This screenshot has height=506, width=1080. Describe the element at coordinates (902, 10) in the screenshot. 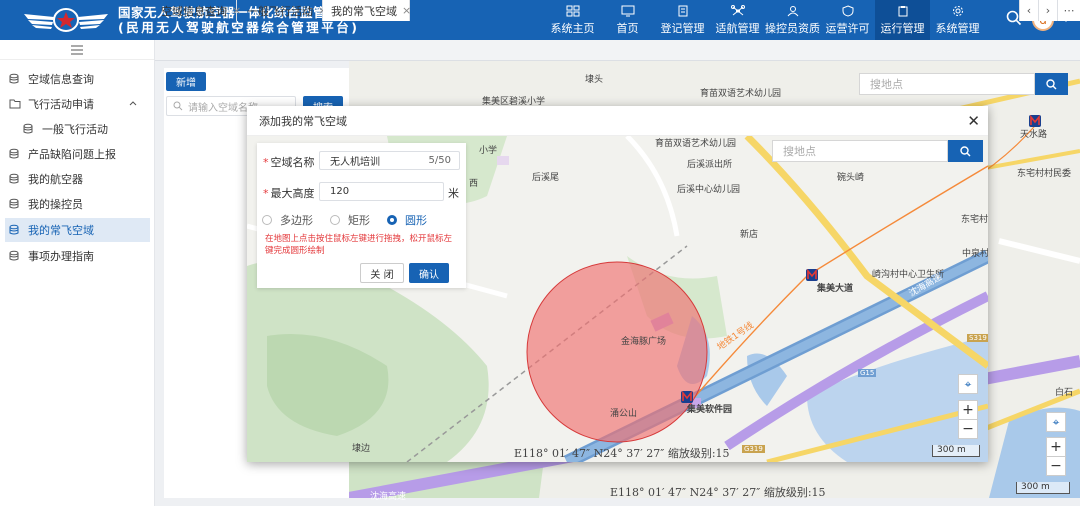

I see `clipboard-icon` at that location.